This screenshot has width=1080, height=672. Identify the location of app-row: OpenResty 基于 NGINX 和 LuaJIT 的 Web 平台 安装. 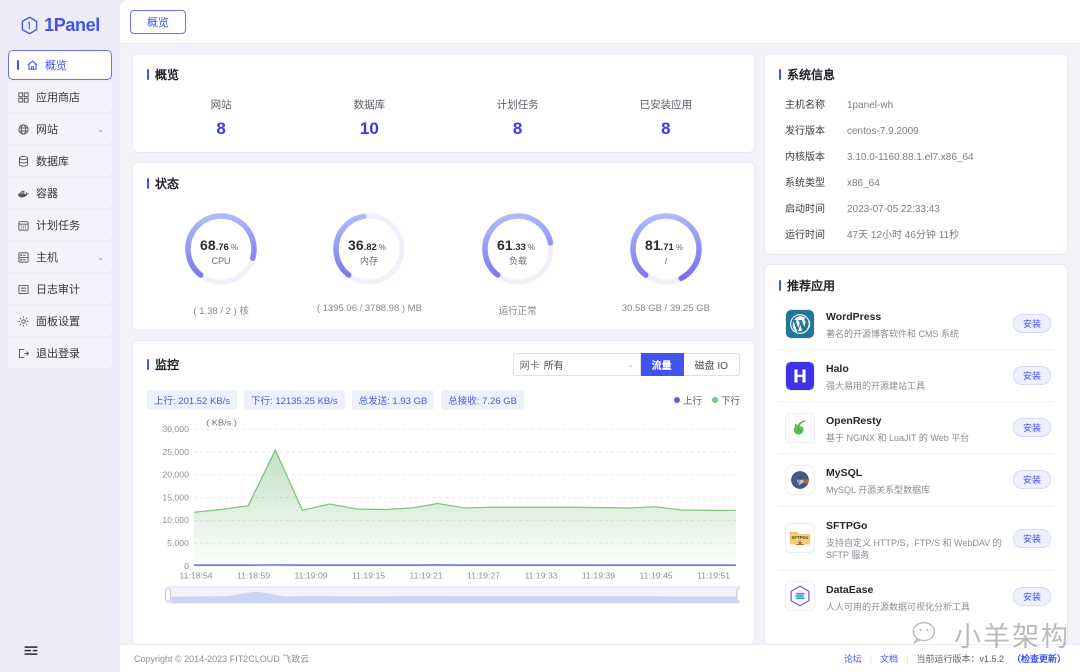
(916, 428).